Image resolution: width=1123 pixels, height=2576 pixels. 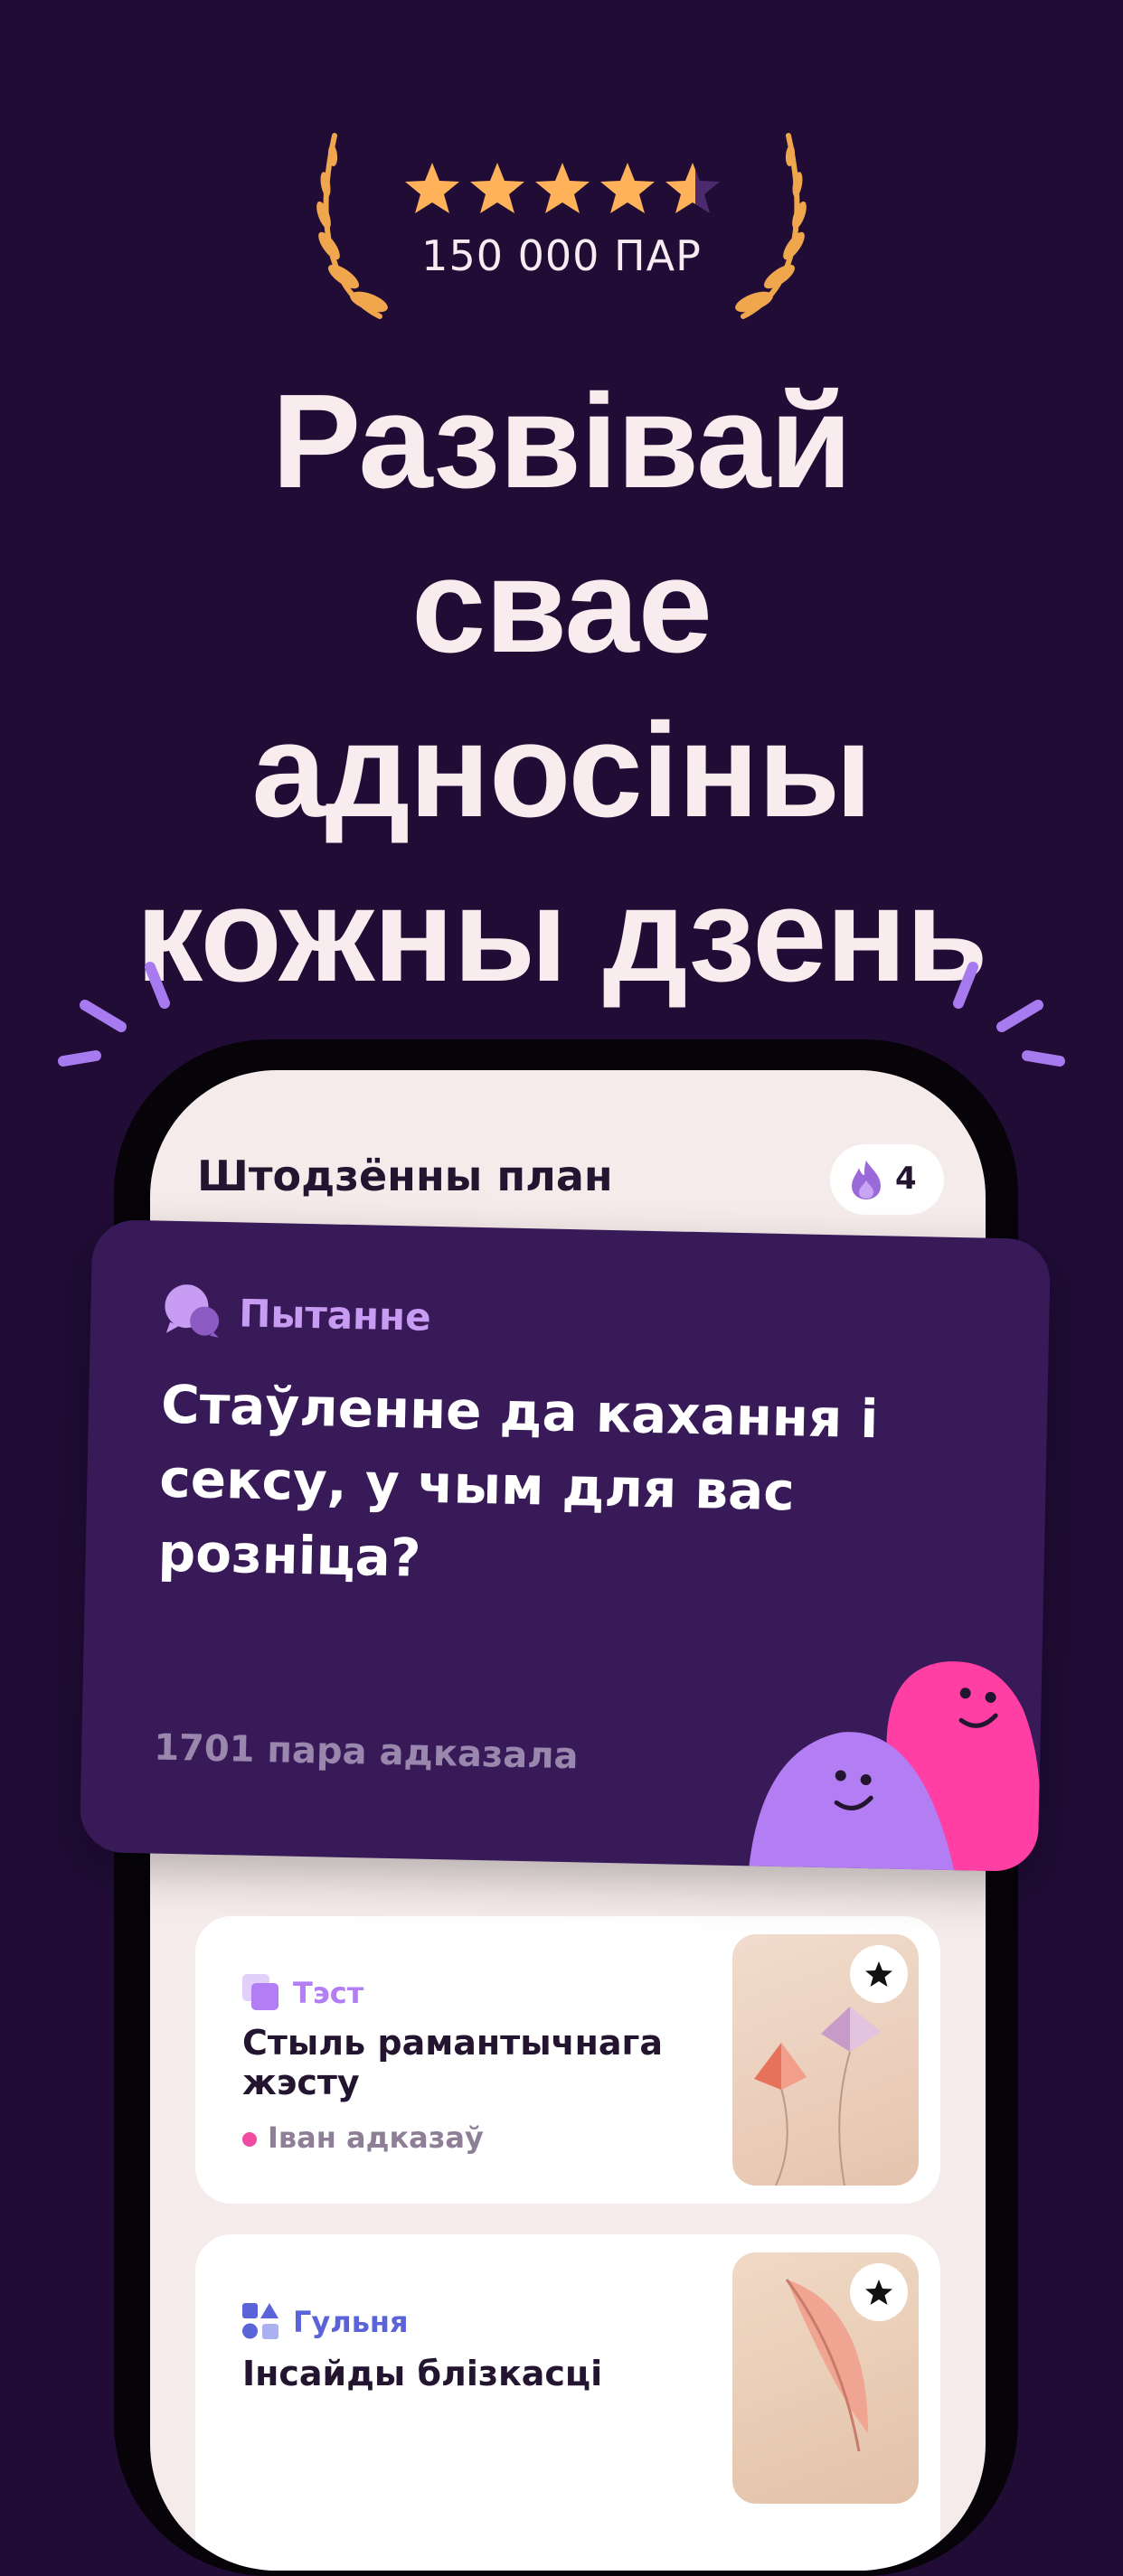 What do you see at coordinates (192, 1311) in the screenshot?
I see `chat-bubbles-icon` at bounding box center [192, 1311].